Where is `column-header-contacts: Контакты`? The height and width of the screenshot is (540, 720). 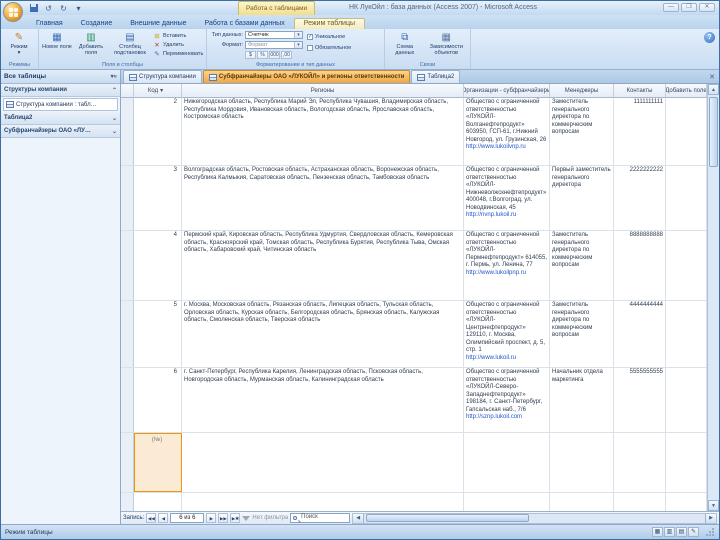
column-header-contacts: Контакты is located at coordinates (640, 91).